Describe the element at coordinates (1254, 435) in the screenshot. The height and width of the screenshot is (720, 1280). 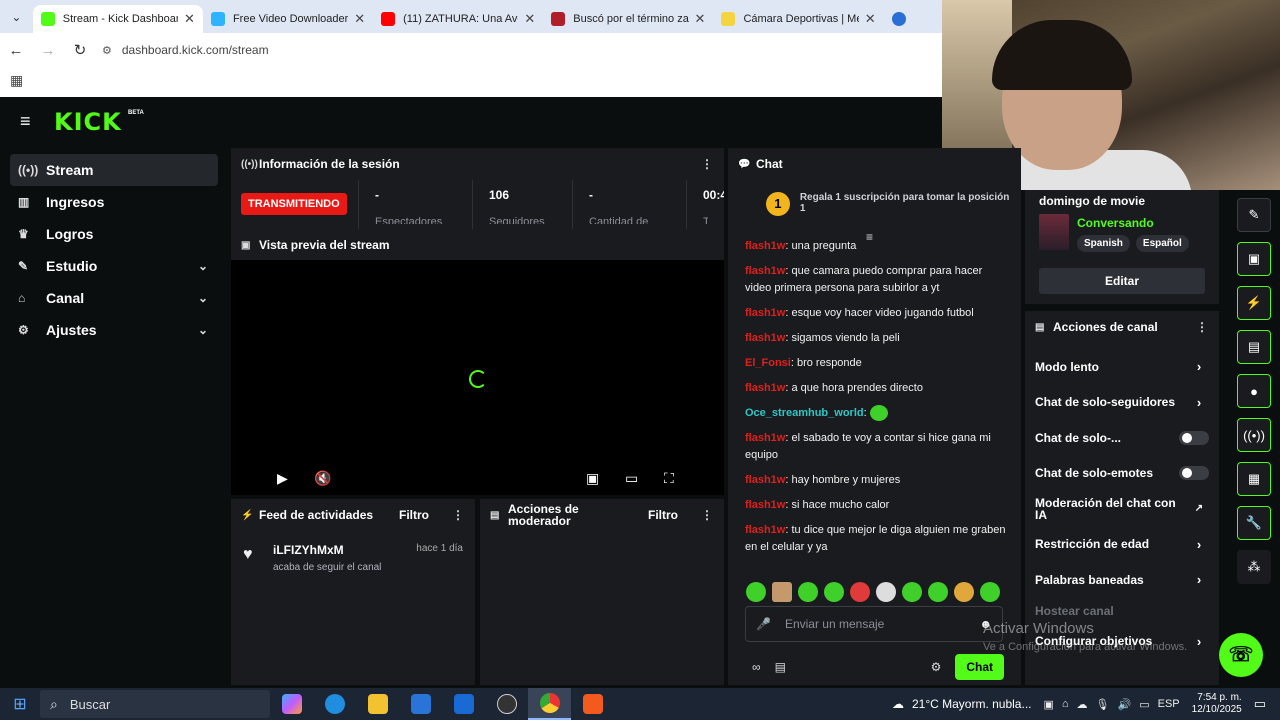
I see `broadcast-icon: ((•))` at that location.